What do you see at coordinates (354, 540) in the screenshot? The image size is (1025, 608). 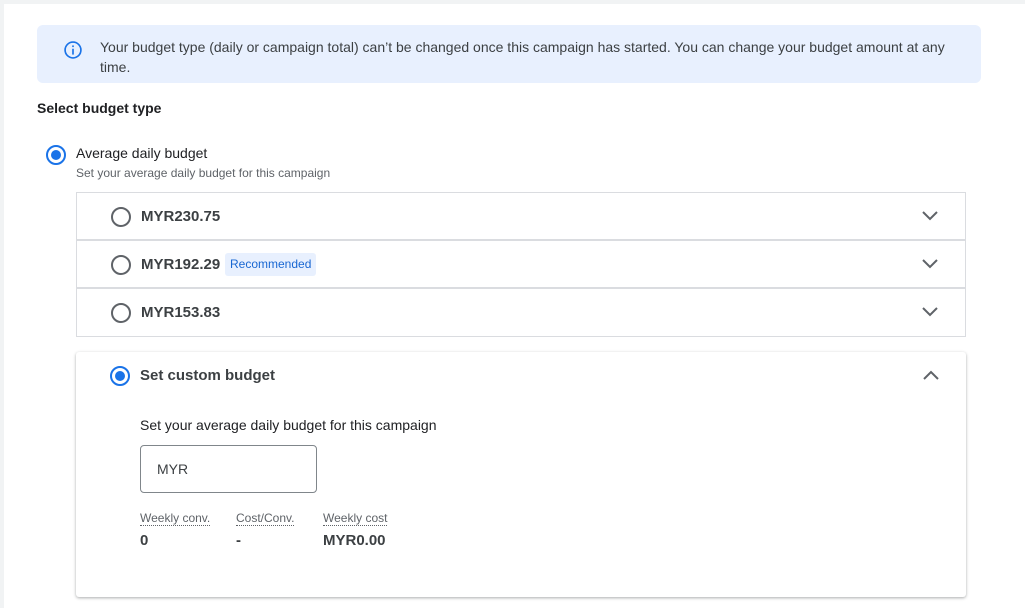 I see `metric-value: MYR0.00` at bounding box center [354, 540].